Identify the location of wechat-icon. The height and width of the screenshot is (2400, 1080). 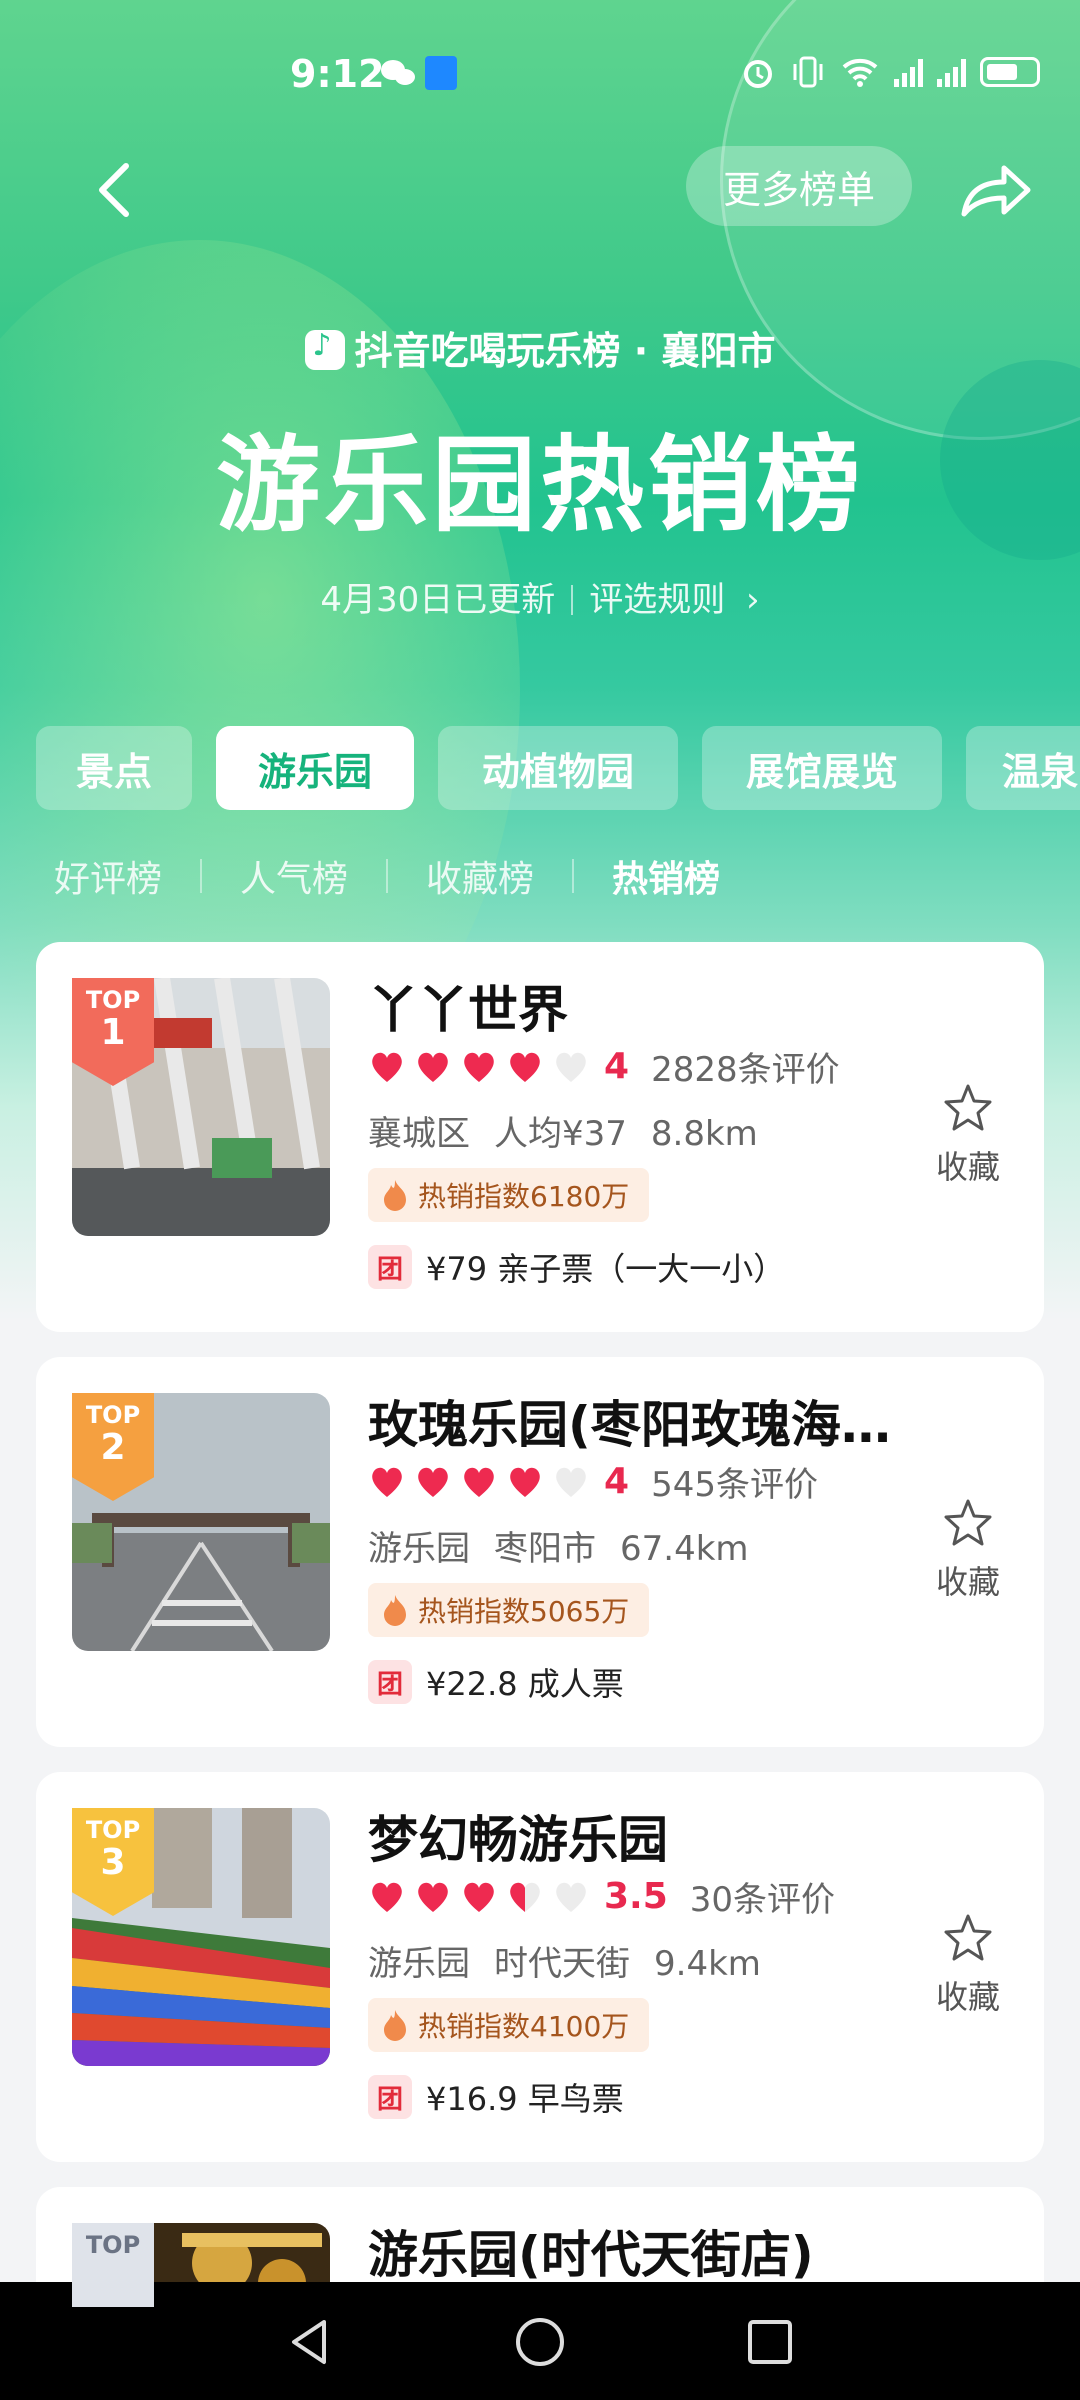
(398, 72).